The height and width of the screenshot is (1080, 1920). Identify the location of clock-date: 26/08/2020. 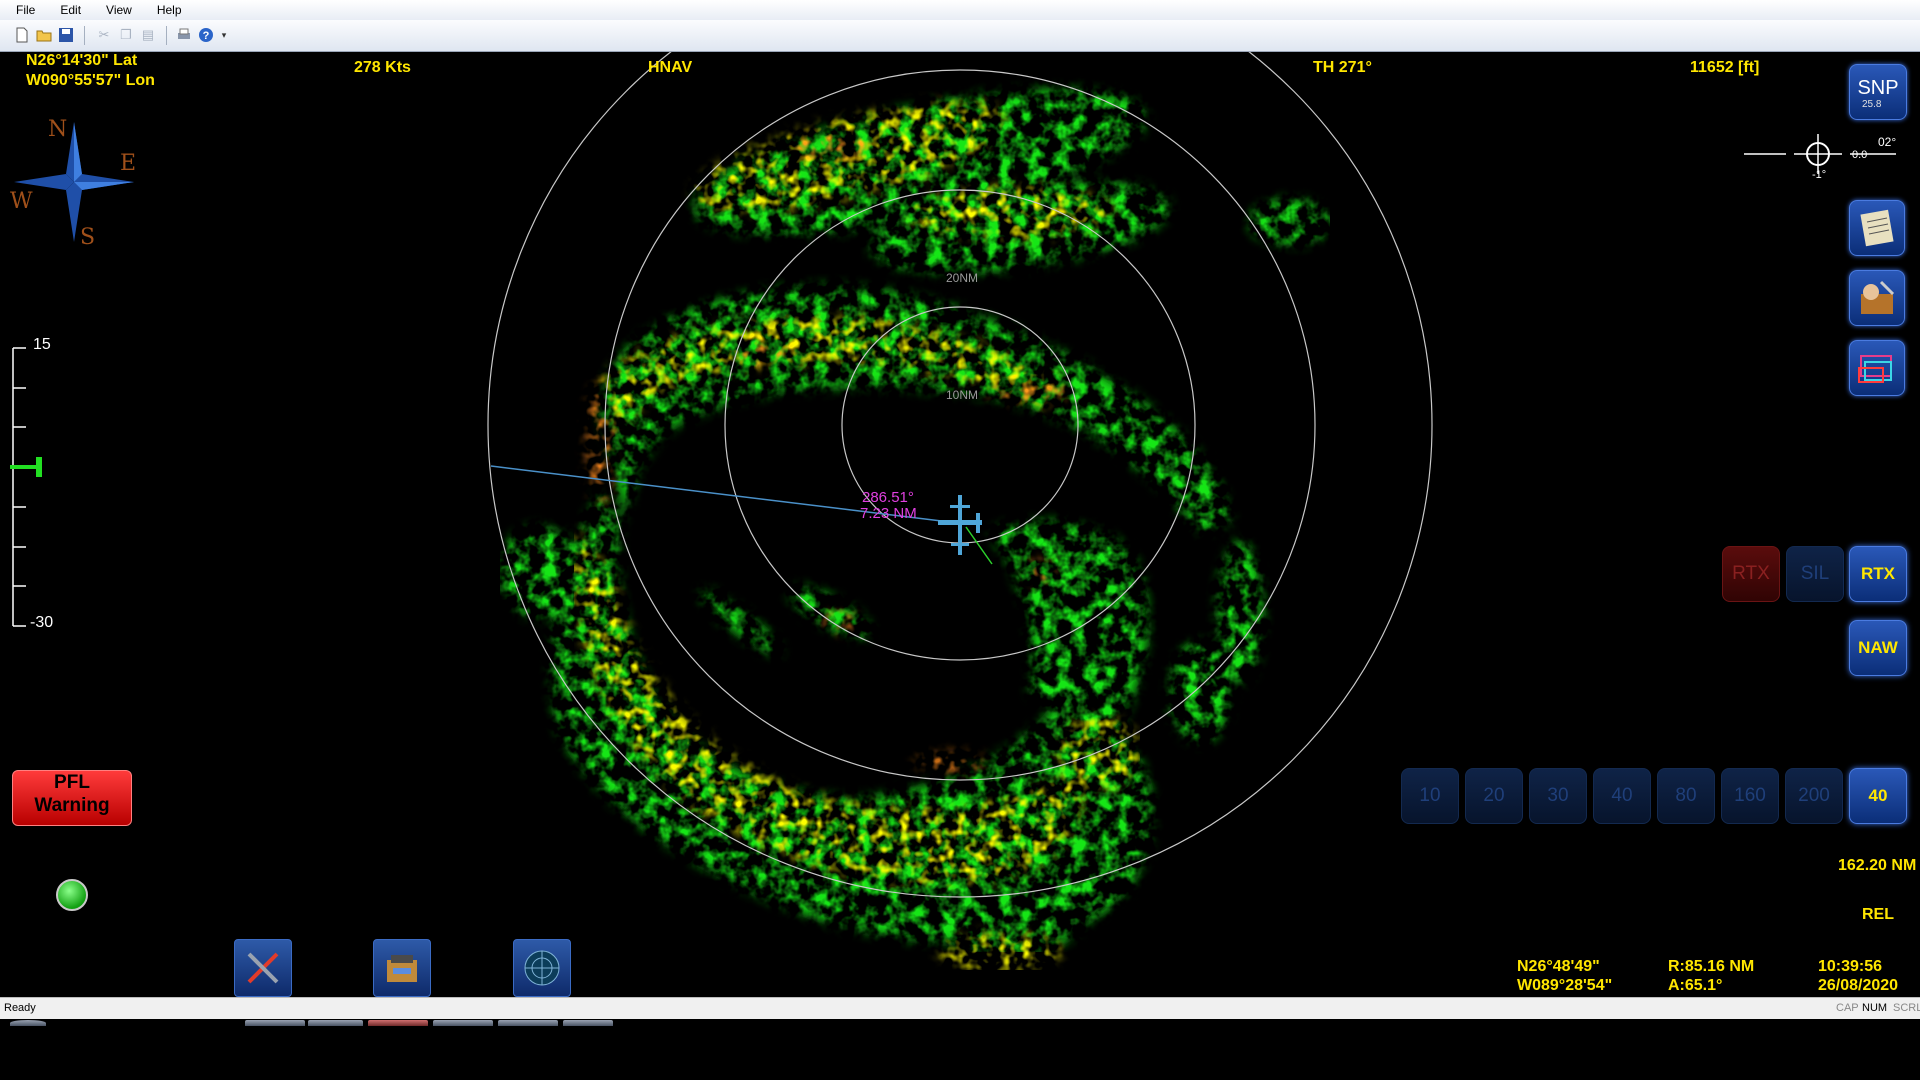
(1858, 985).